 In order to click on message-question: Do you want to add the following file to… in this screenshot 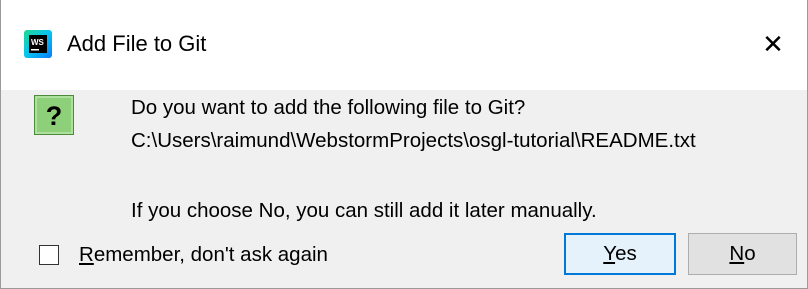, I will do `click(328, 107)`.